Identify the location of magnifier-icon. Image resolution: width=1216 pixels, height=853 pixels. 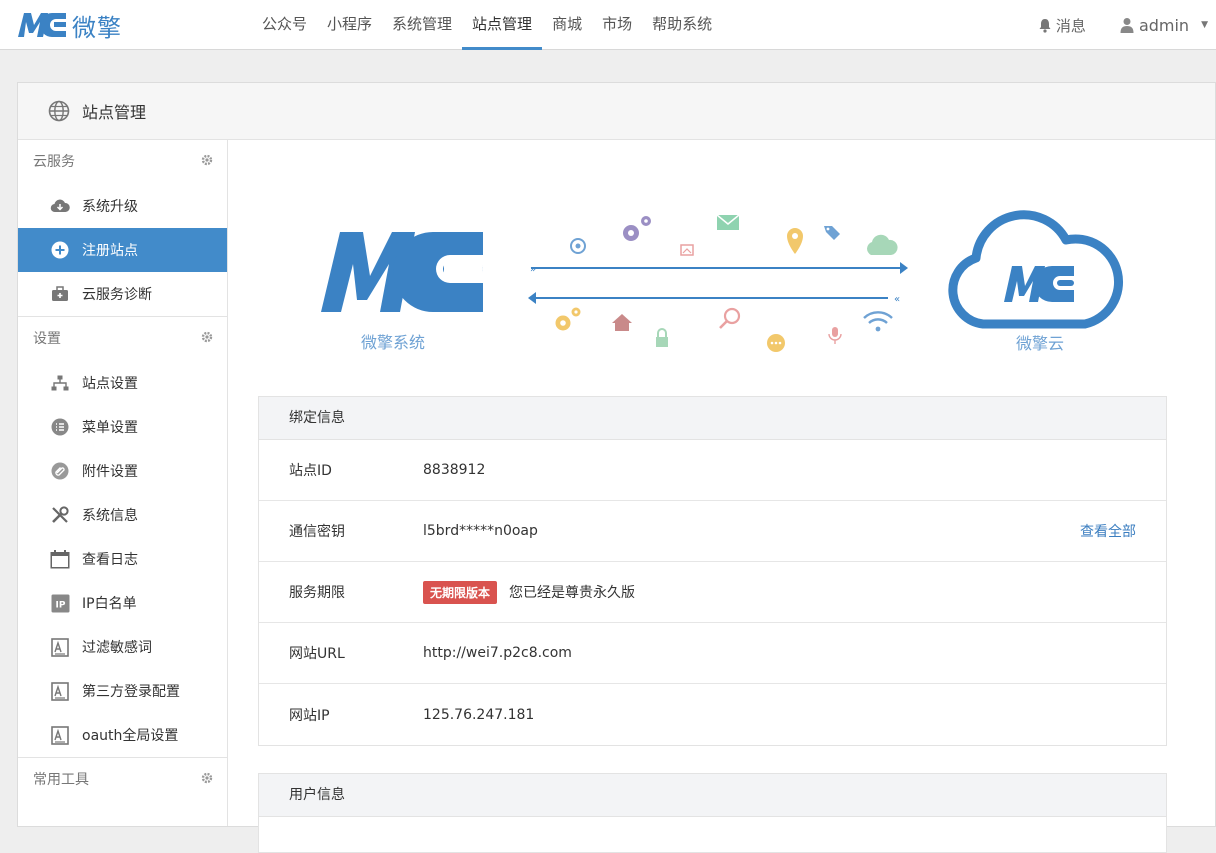
(730, 318).